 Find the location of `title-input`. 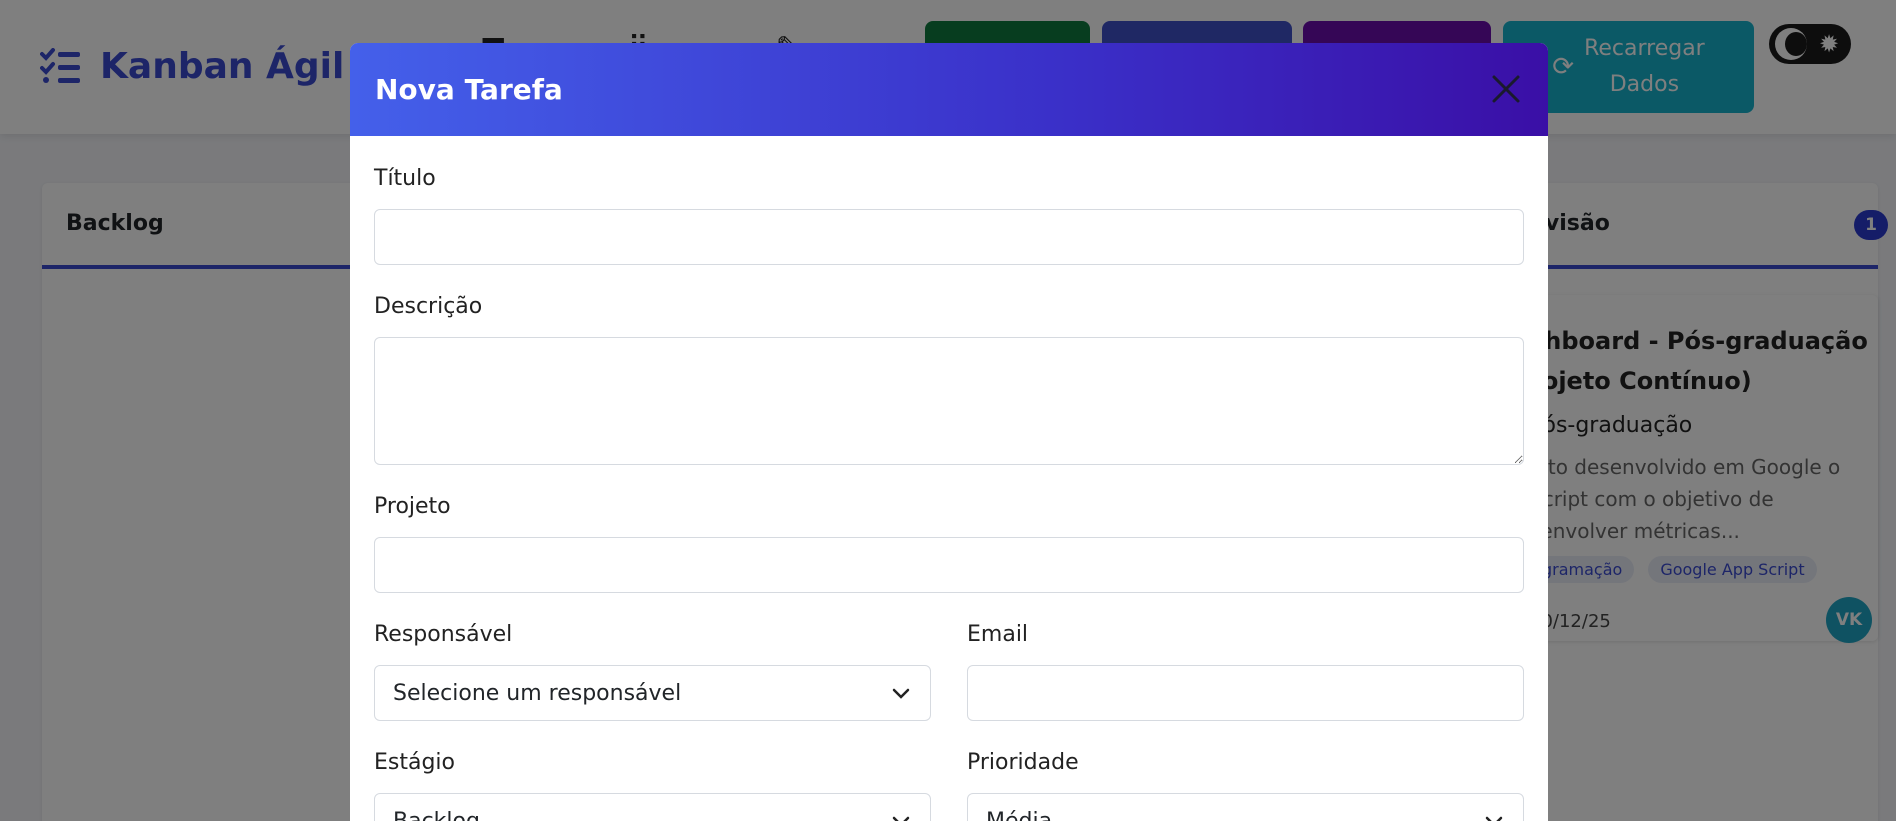

title-input is located at coordinates (949, 237).